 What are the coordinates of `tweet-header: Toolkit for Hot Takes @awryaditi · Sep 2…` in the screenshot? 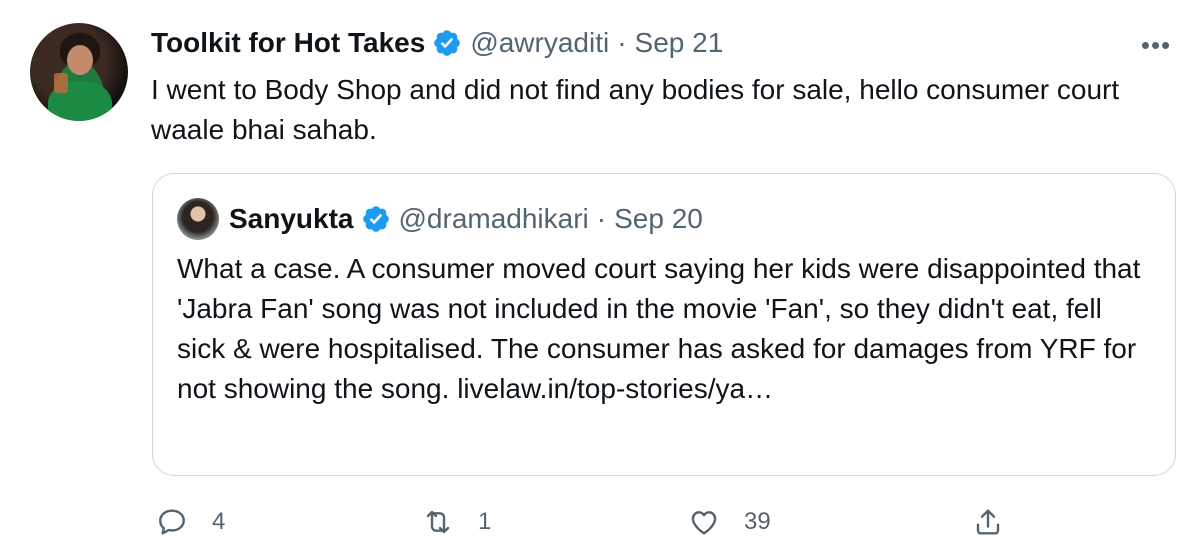 It's located at (437, 43).